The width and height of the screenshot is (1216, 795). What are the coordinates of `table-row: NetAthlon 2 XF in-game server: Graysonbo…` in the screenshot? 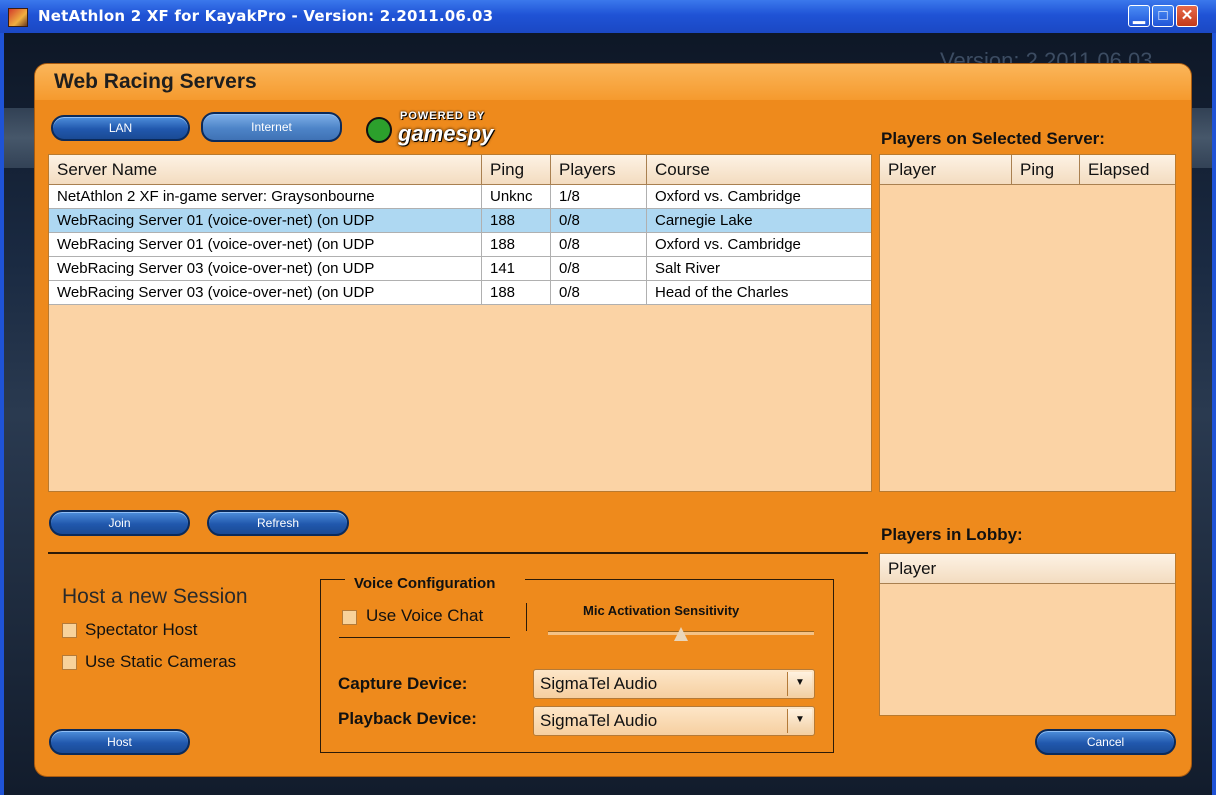 It's located at (460, 197).